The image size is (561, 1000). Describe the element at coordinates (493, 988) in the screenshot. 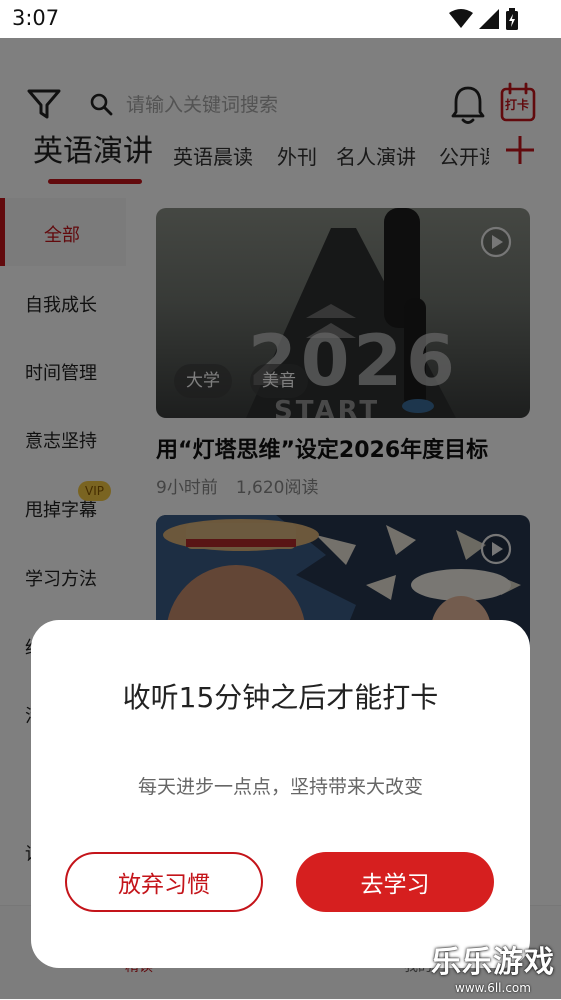

I see `watermark-url: www.6ll.com` at that location.